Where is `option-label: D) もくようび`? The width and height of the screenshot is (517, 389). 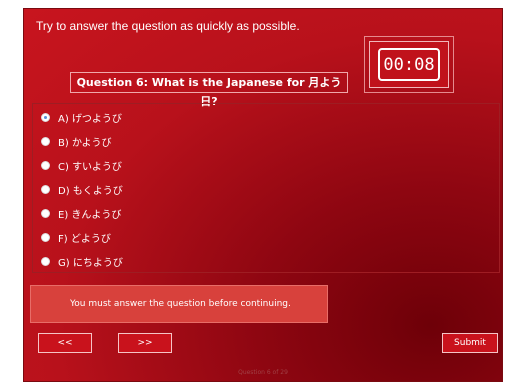
option-label: D) もくようび is located at coordinates (90, 191).